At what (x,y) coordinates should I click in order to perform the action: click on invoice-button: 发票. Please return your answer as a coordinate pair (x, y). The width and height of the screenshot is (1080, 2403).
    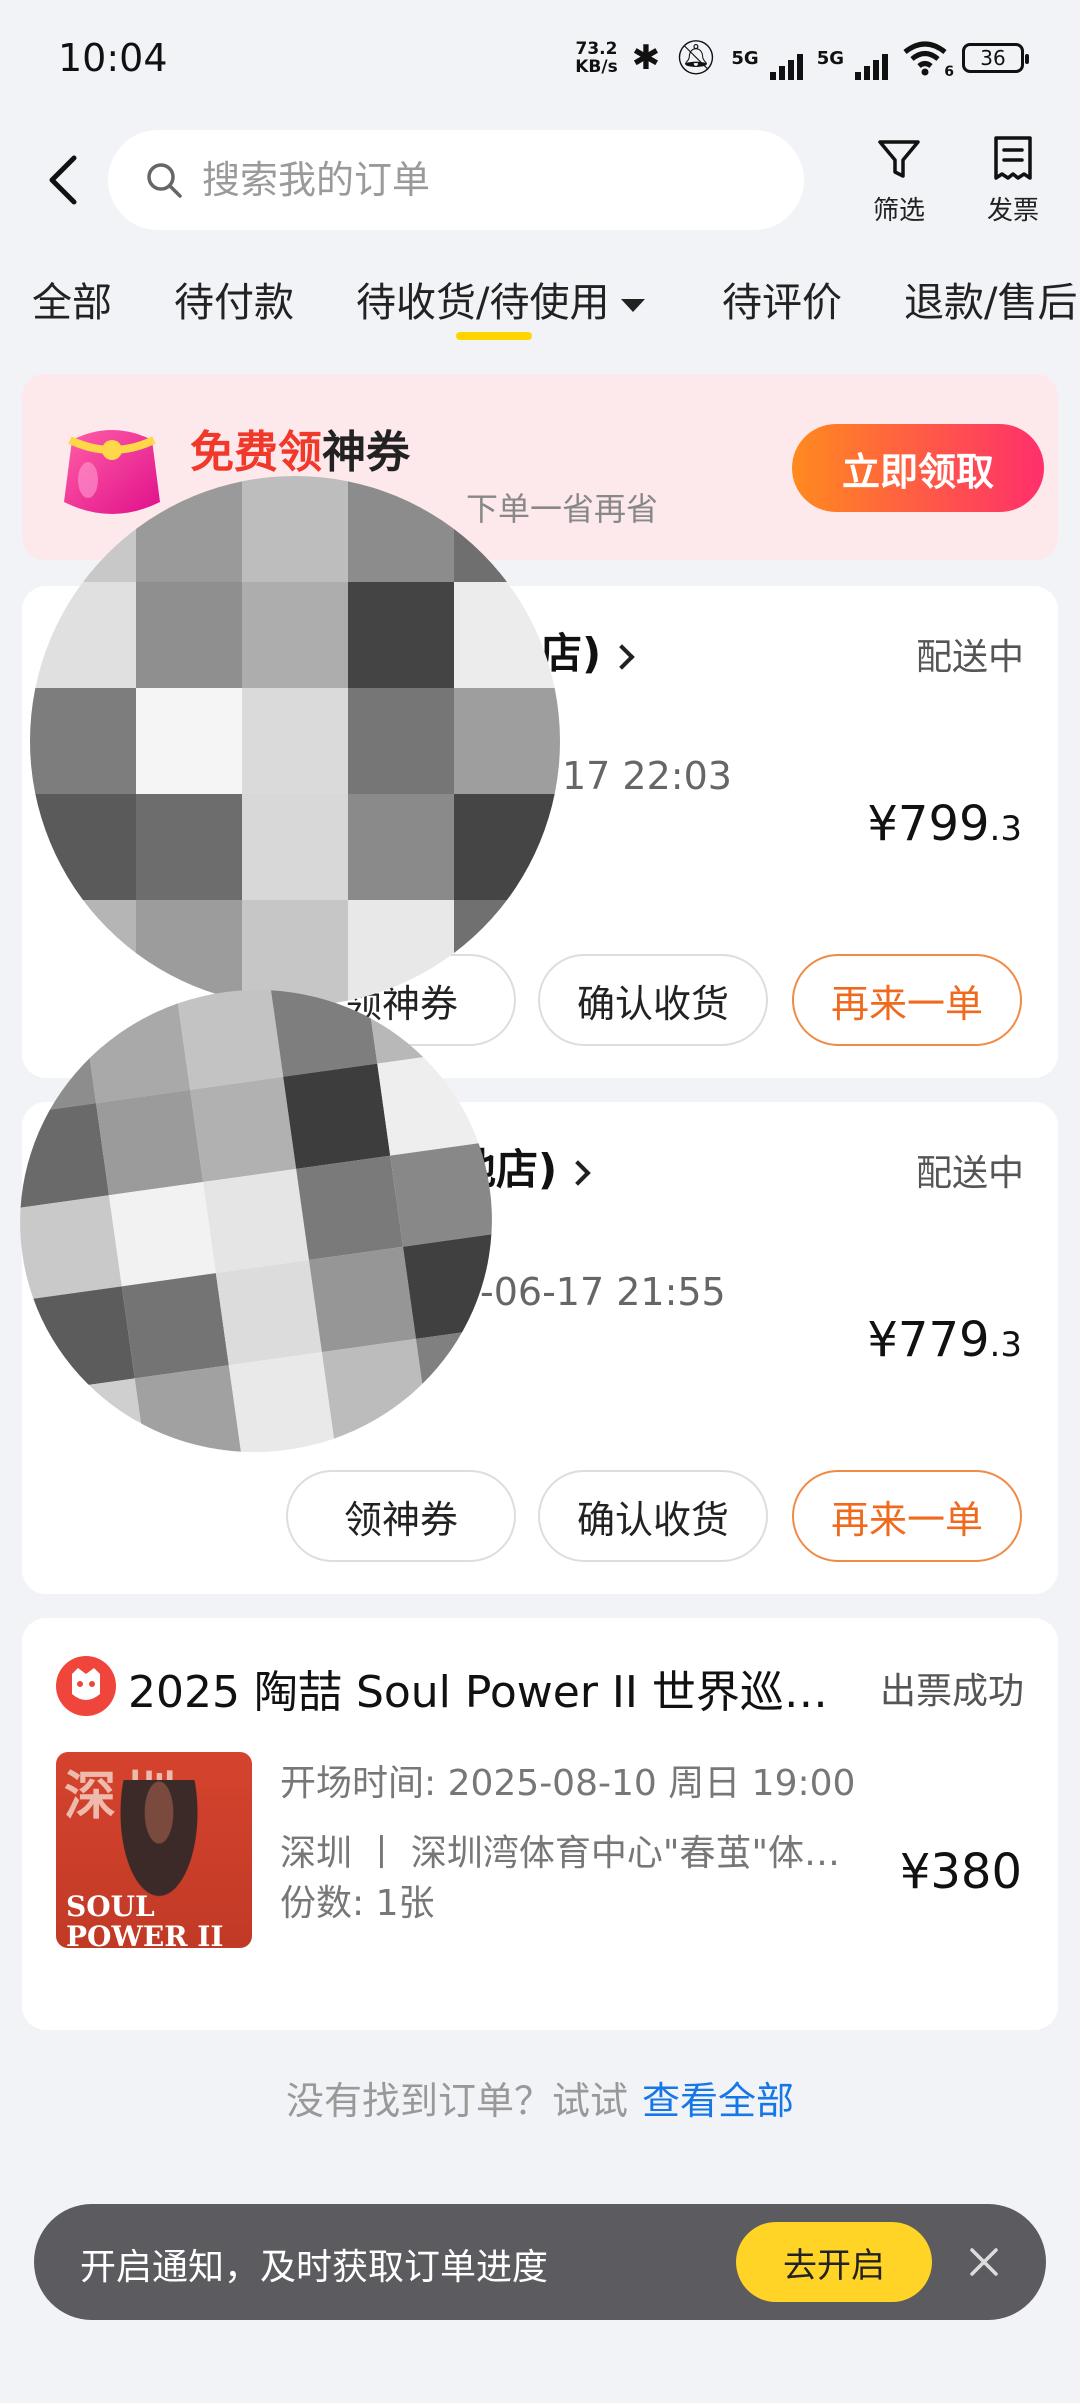
    Looking at the image, I should click on (1013, 180).